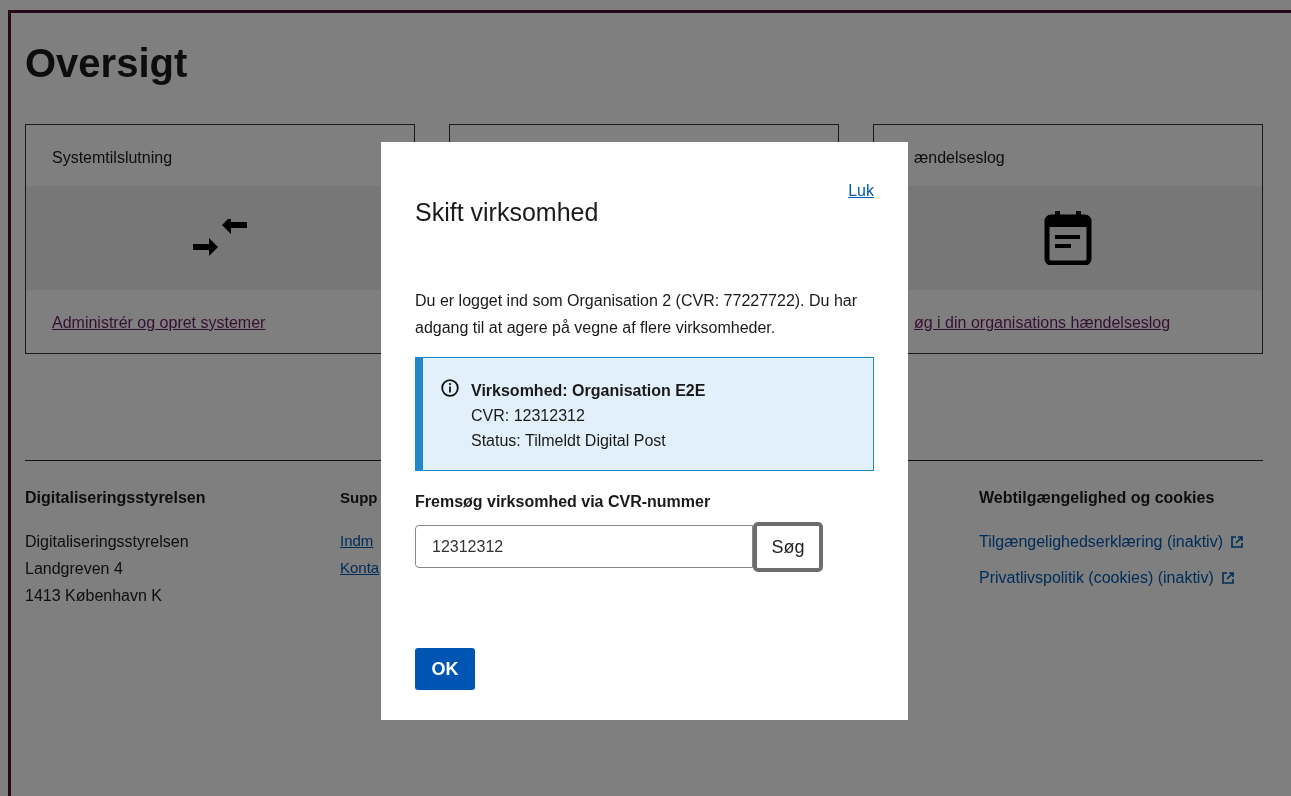  Describe the element at coordinates (569, 441) in the screenshot. I see `info-line: Status: Tilmeldt Digital Post` at that location.